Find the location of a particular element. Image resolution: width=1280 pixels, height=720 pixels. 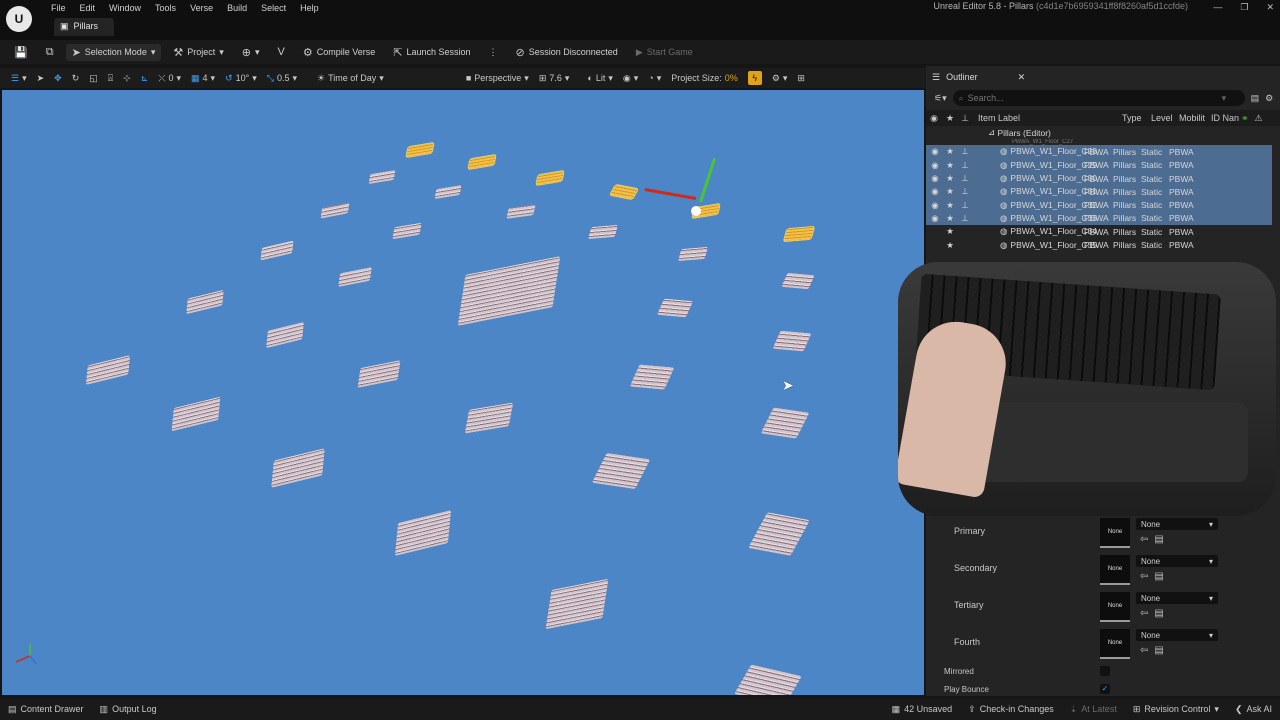

floor-tile-large is located at coordinates (509, 291).